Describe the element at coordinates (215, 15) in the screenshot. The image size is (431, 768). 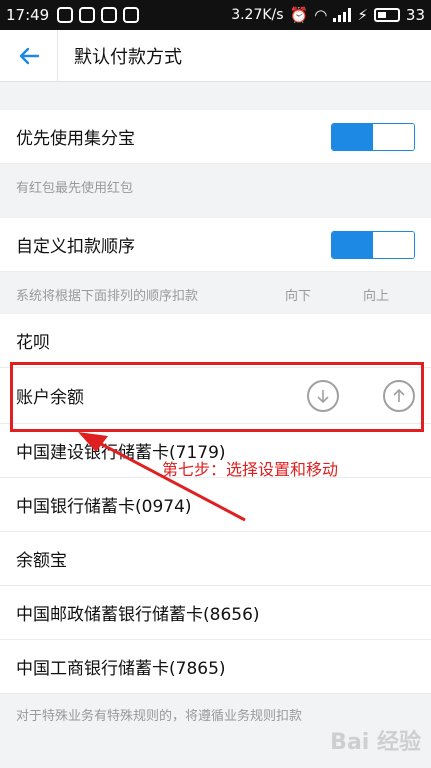
I see `status-bar: 17:49 3.27K/s ⏰ ◠ ⚡ 33` at that location.